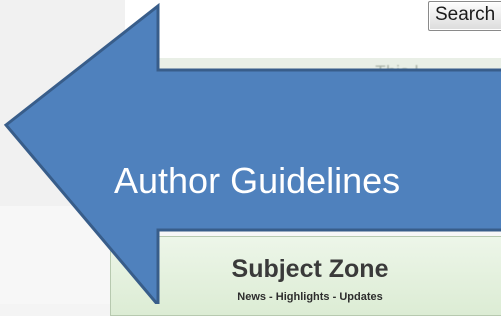  I want to click on author-guidelines-label: Author Guidelines, so click(257, 180).